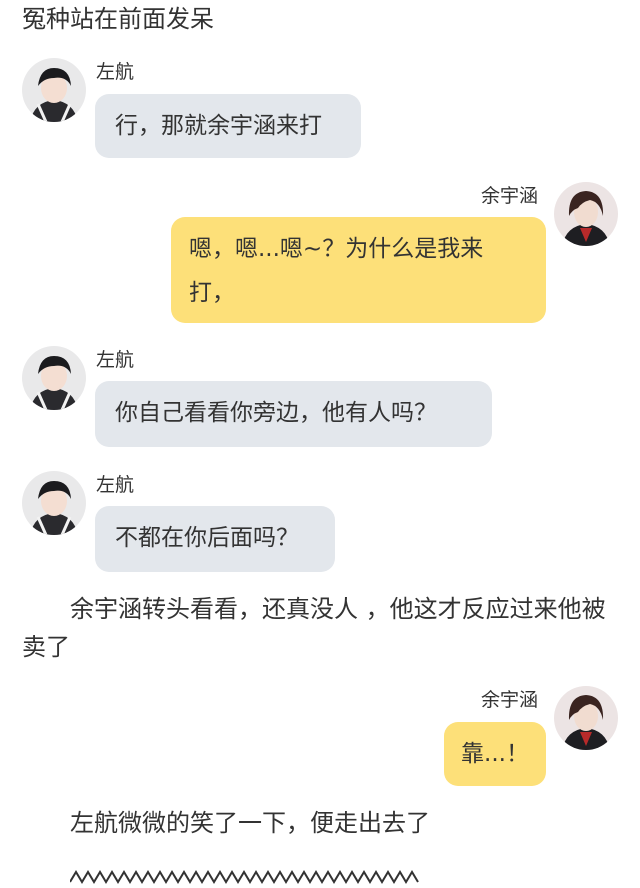 This screenshot has height=888, width=640. What do you see at coordinates (218, 126) in the screenshot?
I see `message-text: 行，那就余宇涵来打` at bounding box center [218, 126].